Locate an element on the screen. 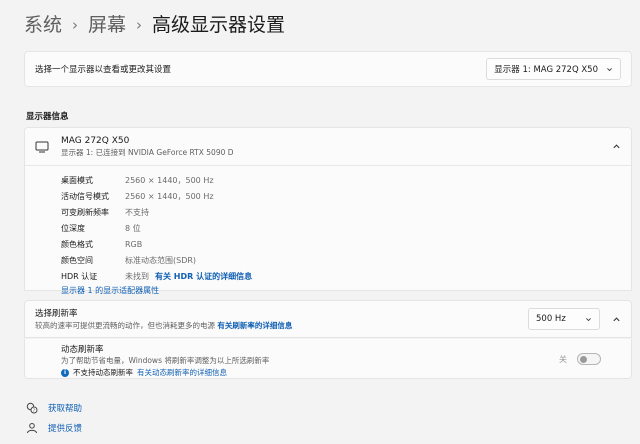 The width and height of the screenshot is (640, 444). refresh-rate-dropdown: 500 Hz is located at coordinates (564, 319).